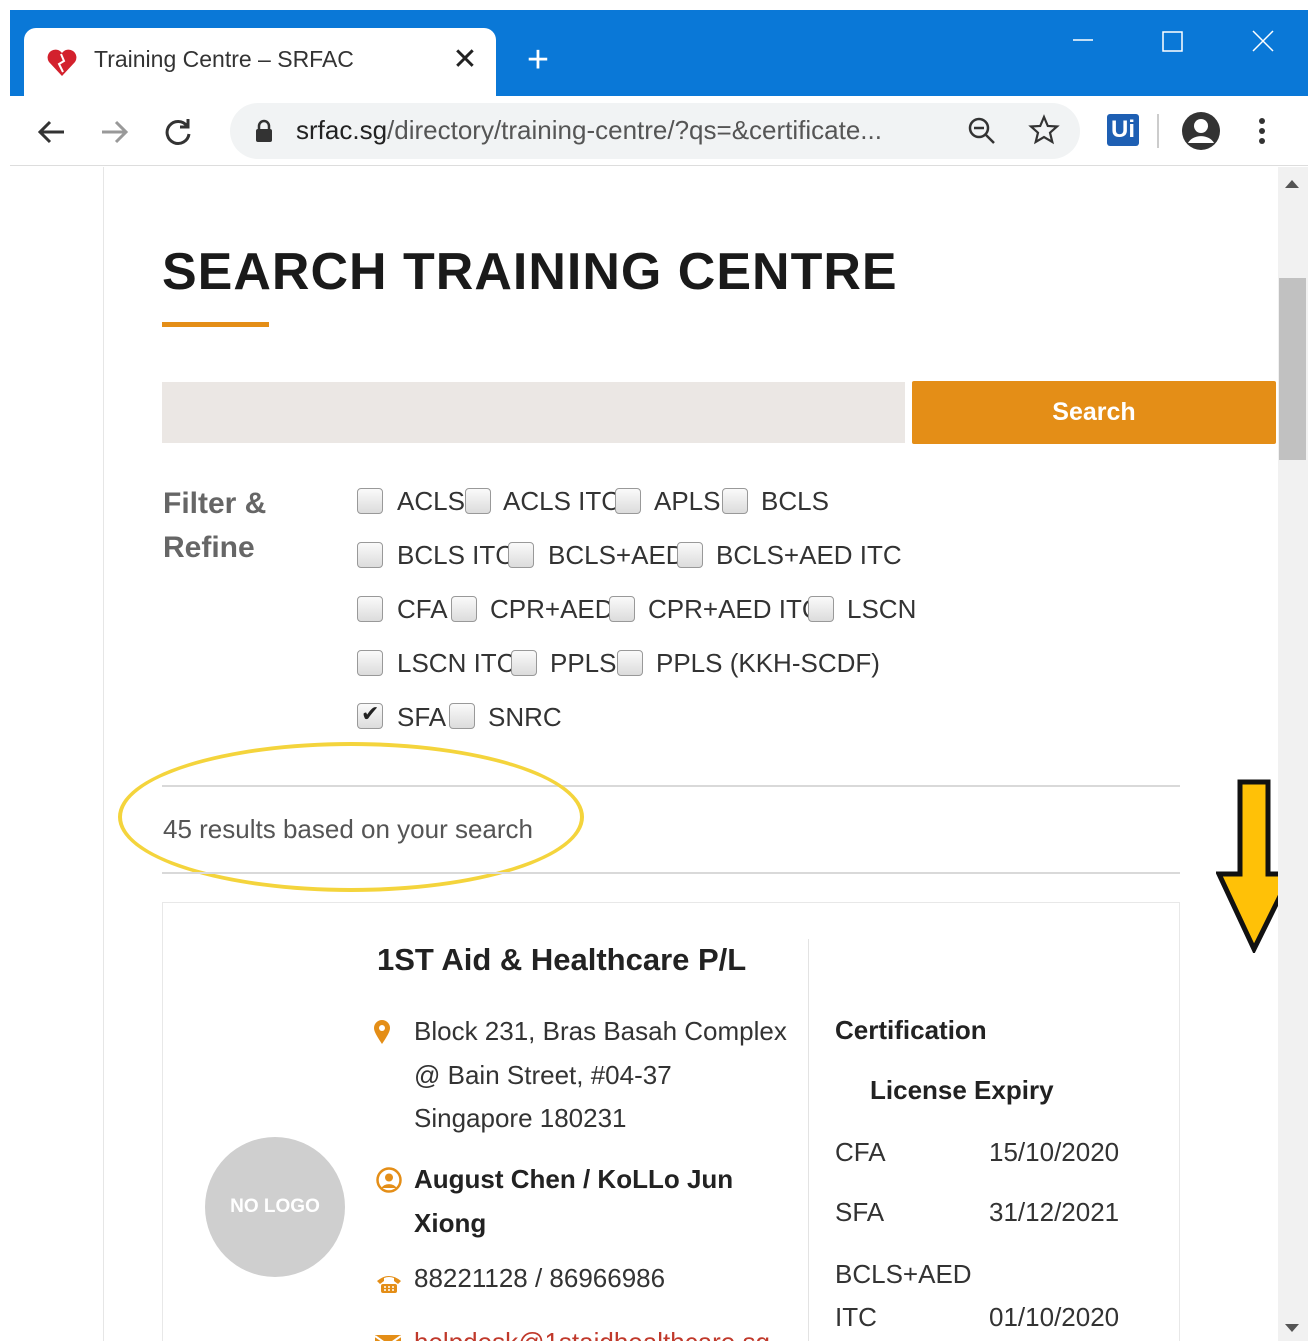 The height and width of the screenshot is (1341, 1308). I want to click on checkbox-bcls, so click(735, 501).